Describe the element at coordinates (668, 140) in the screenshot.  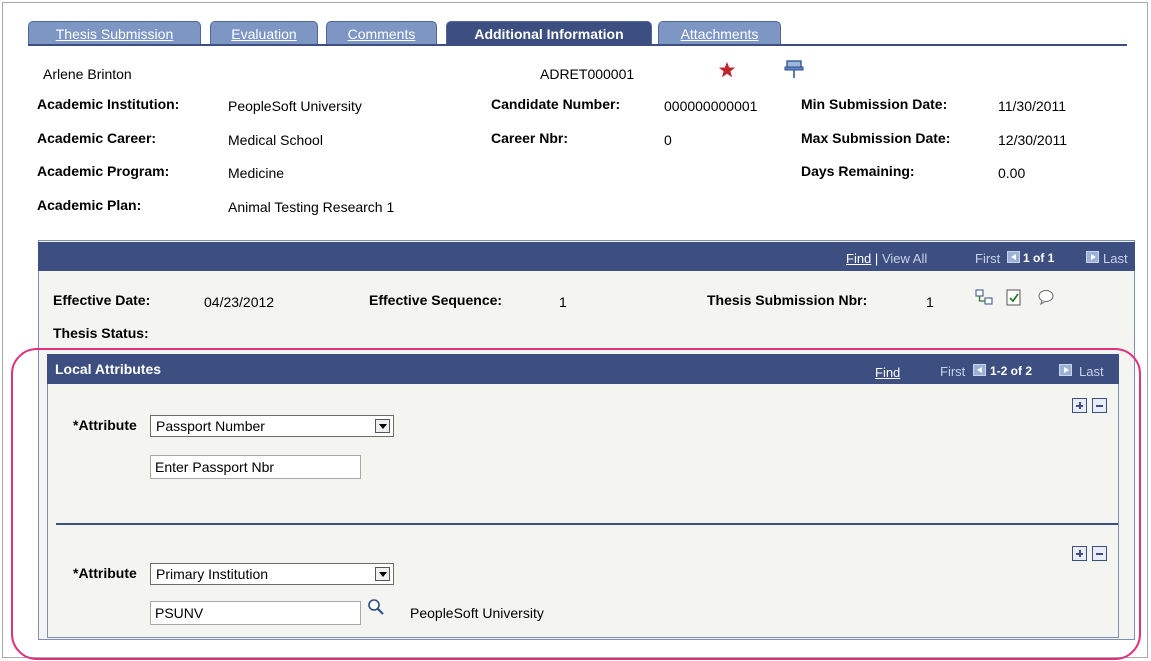
I see `career-nbr-value: 0` at that location.